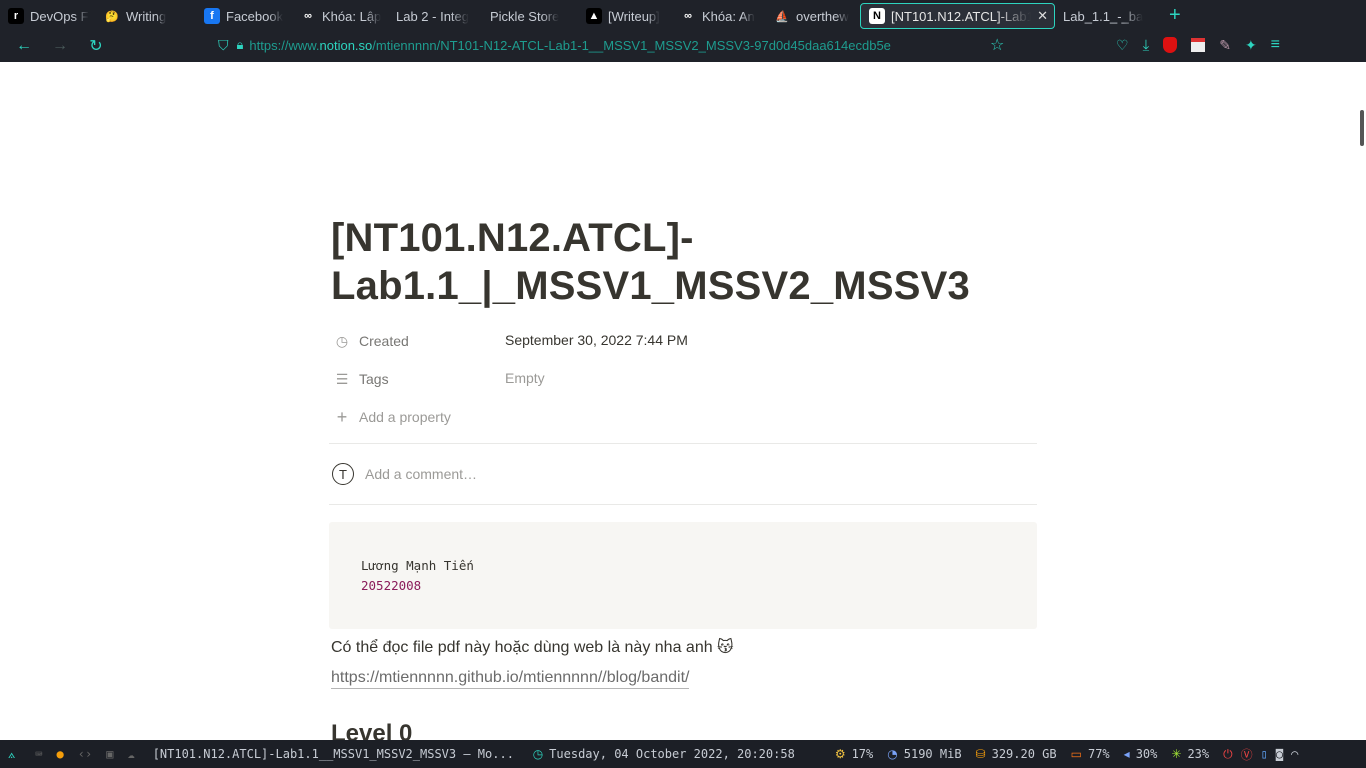 The width and height of the screenshot is (1366, 768). Describe the element at coordinates (1176, 754) in the screenshot. I see `brightness-icon: ✳` at that location.